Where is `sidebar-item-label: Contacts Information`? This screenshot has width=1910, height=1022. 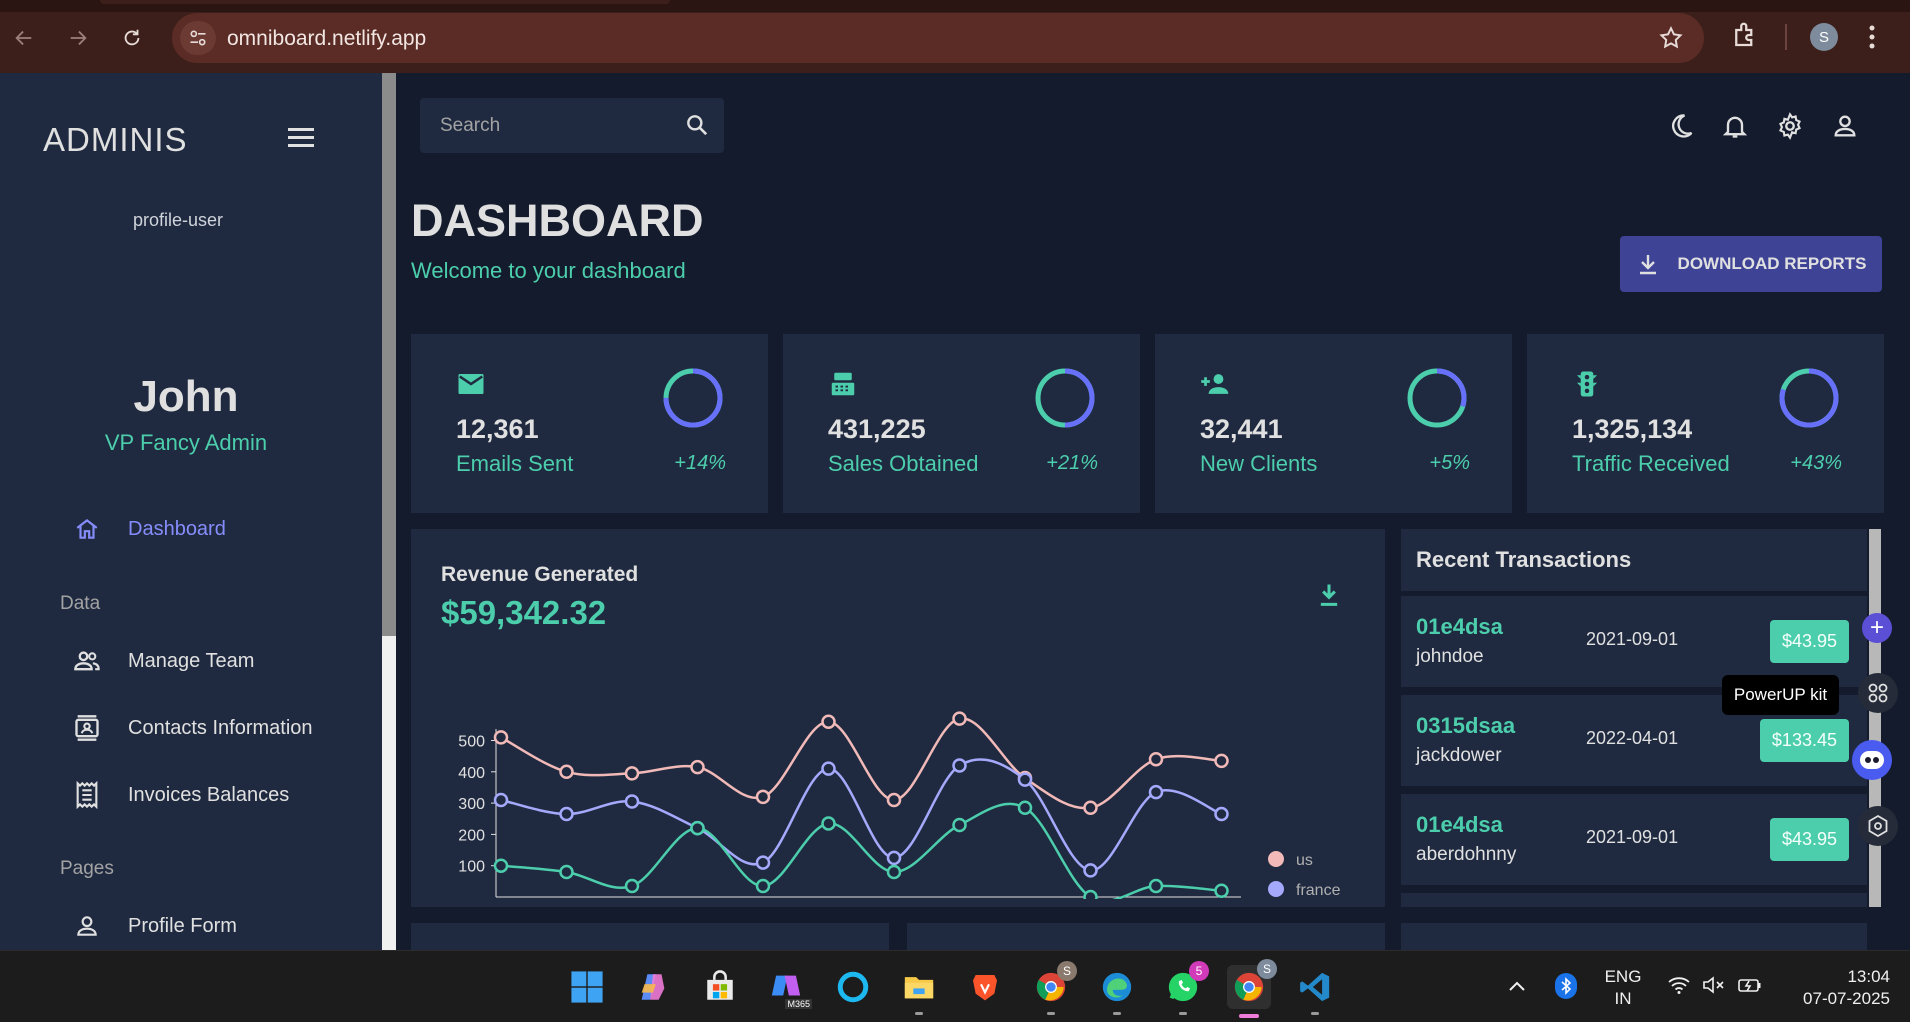 sidebar-item-label: Contacts Information is located at coordinates (220, 727).